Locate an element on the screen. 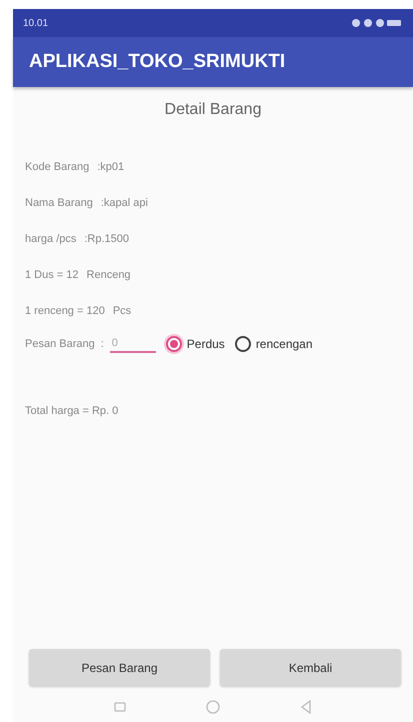  detail-value: :kapal api is located at coordinates (124, 203).